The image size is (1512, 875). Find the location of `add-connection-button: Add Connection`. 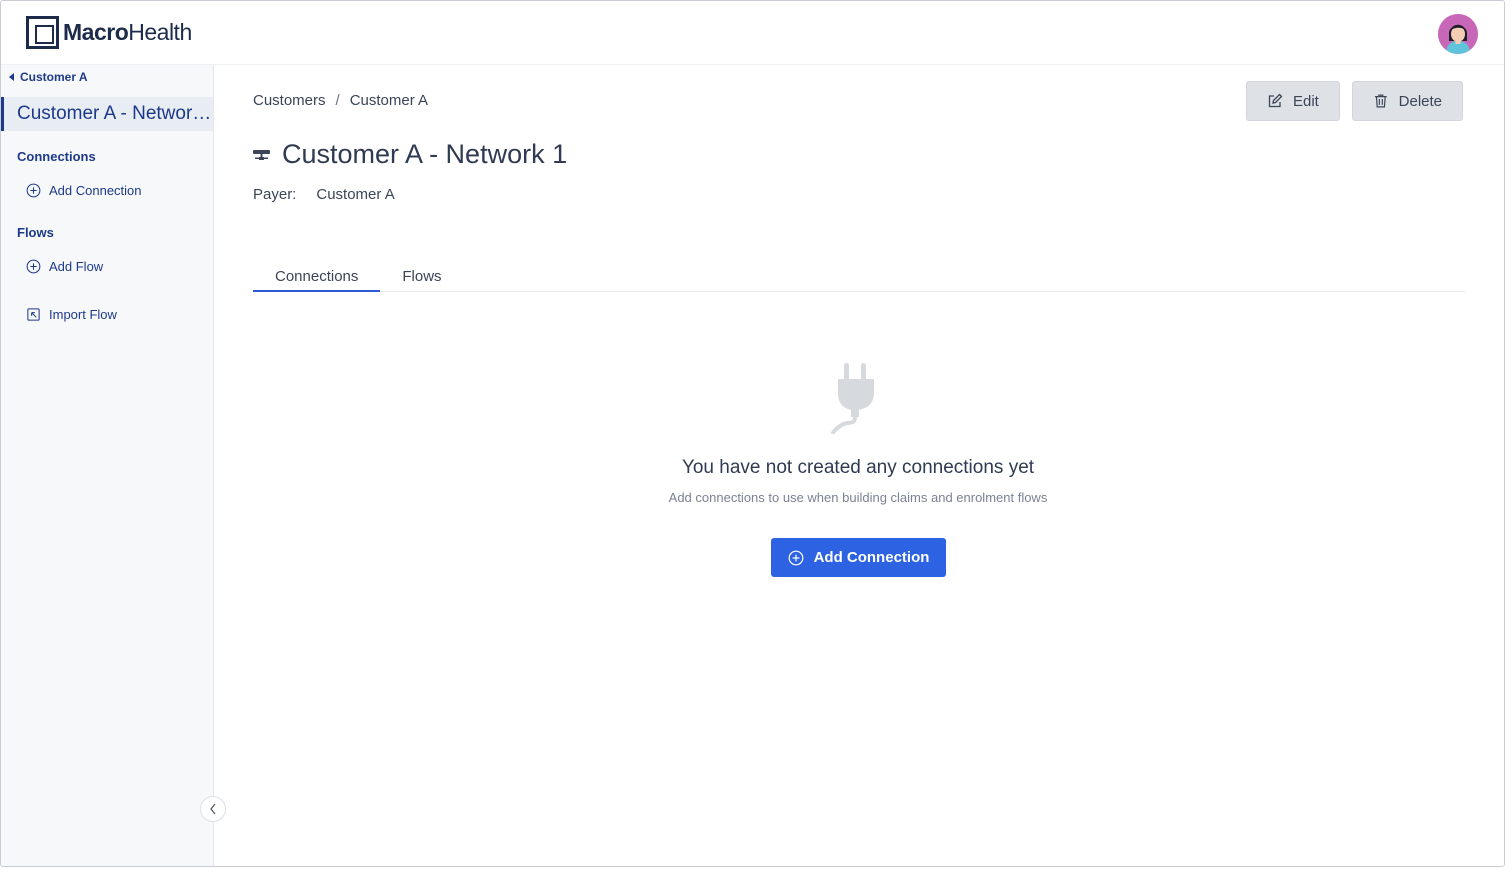

add-connection-button: Add Connection is located at coordinates (858, 557).